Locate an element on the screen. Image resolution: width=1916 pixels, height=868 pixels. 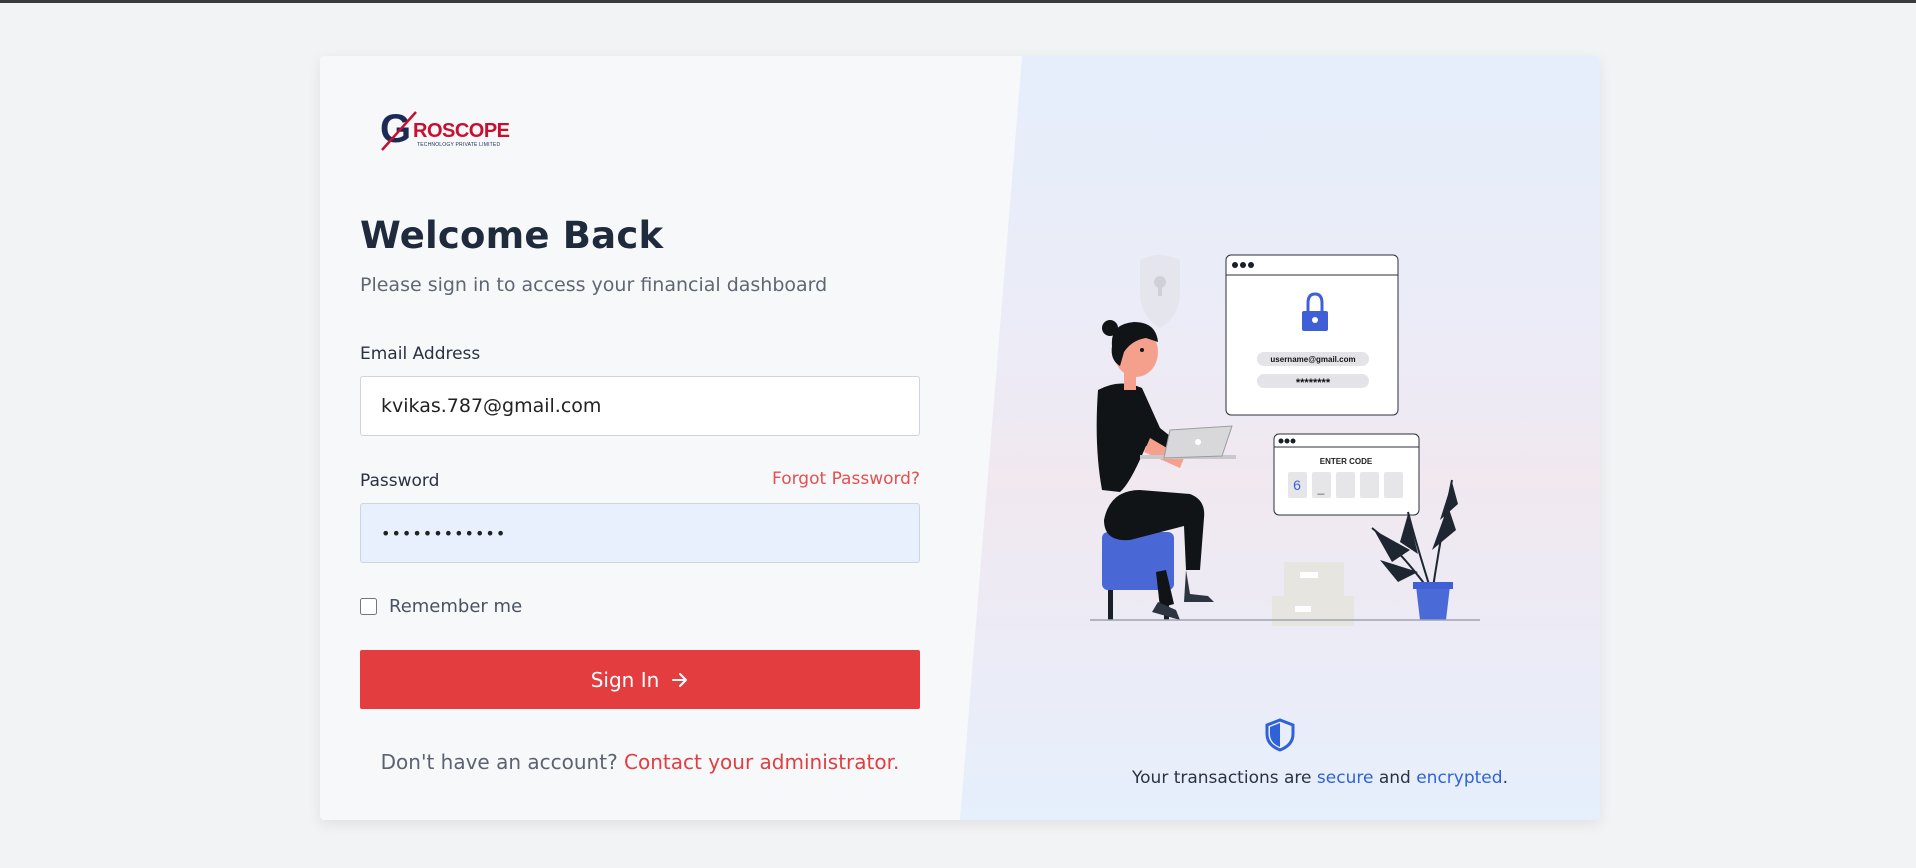
remember-me-checkbox is located at coordinates (368, 606).